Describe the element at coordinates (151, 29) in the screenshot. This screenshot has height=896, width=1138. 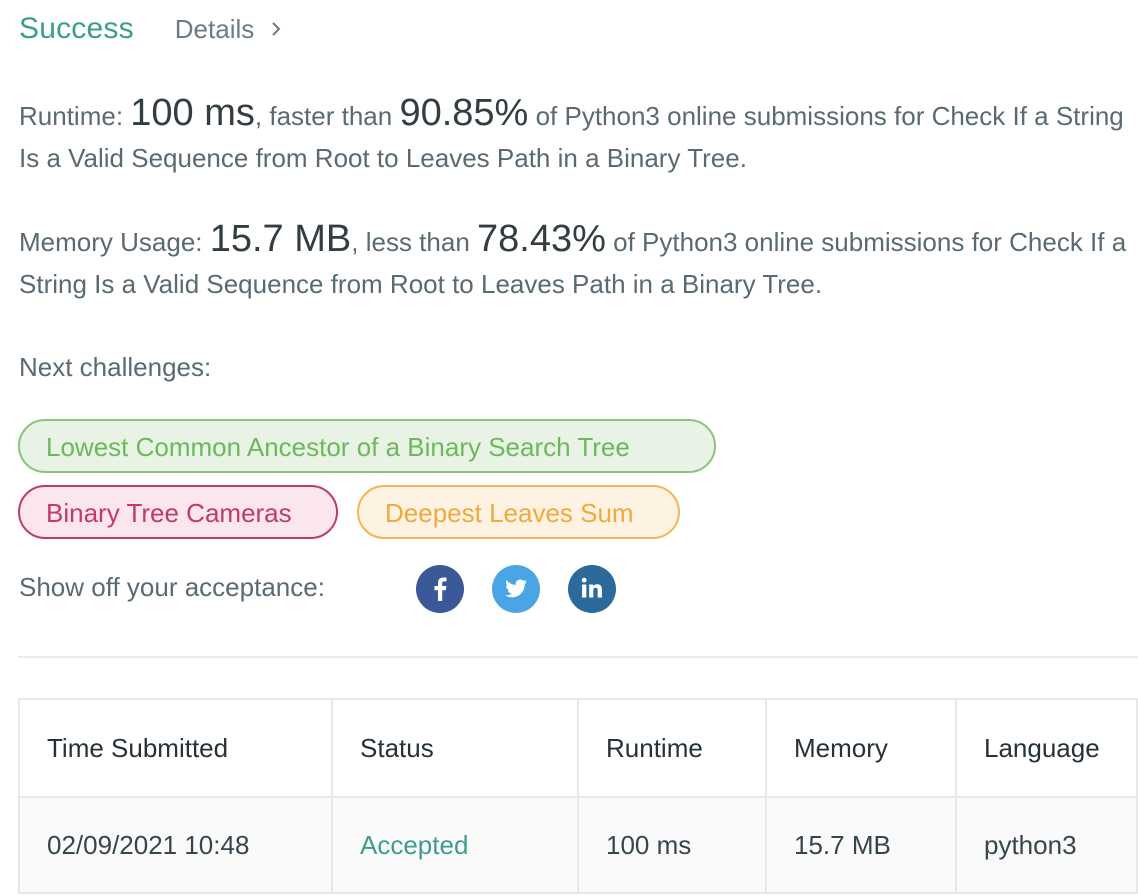
I see `result-header: Success Details` at that location.